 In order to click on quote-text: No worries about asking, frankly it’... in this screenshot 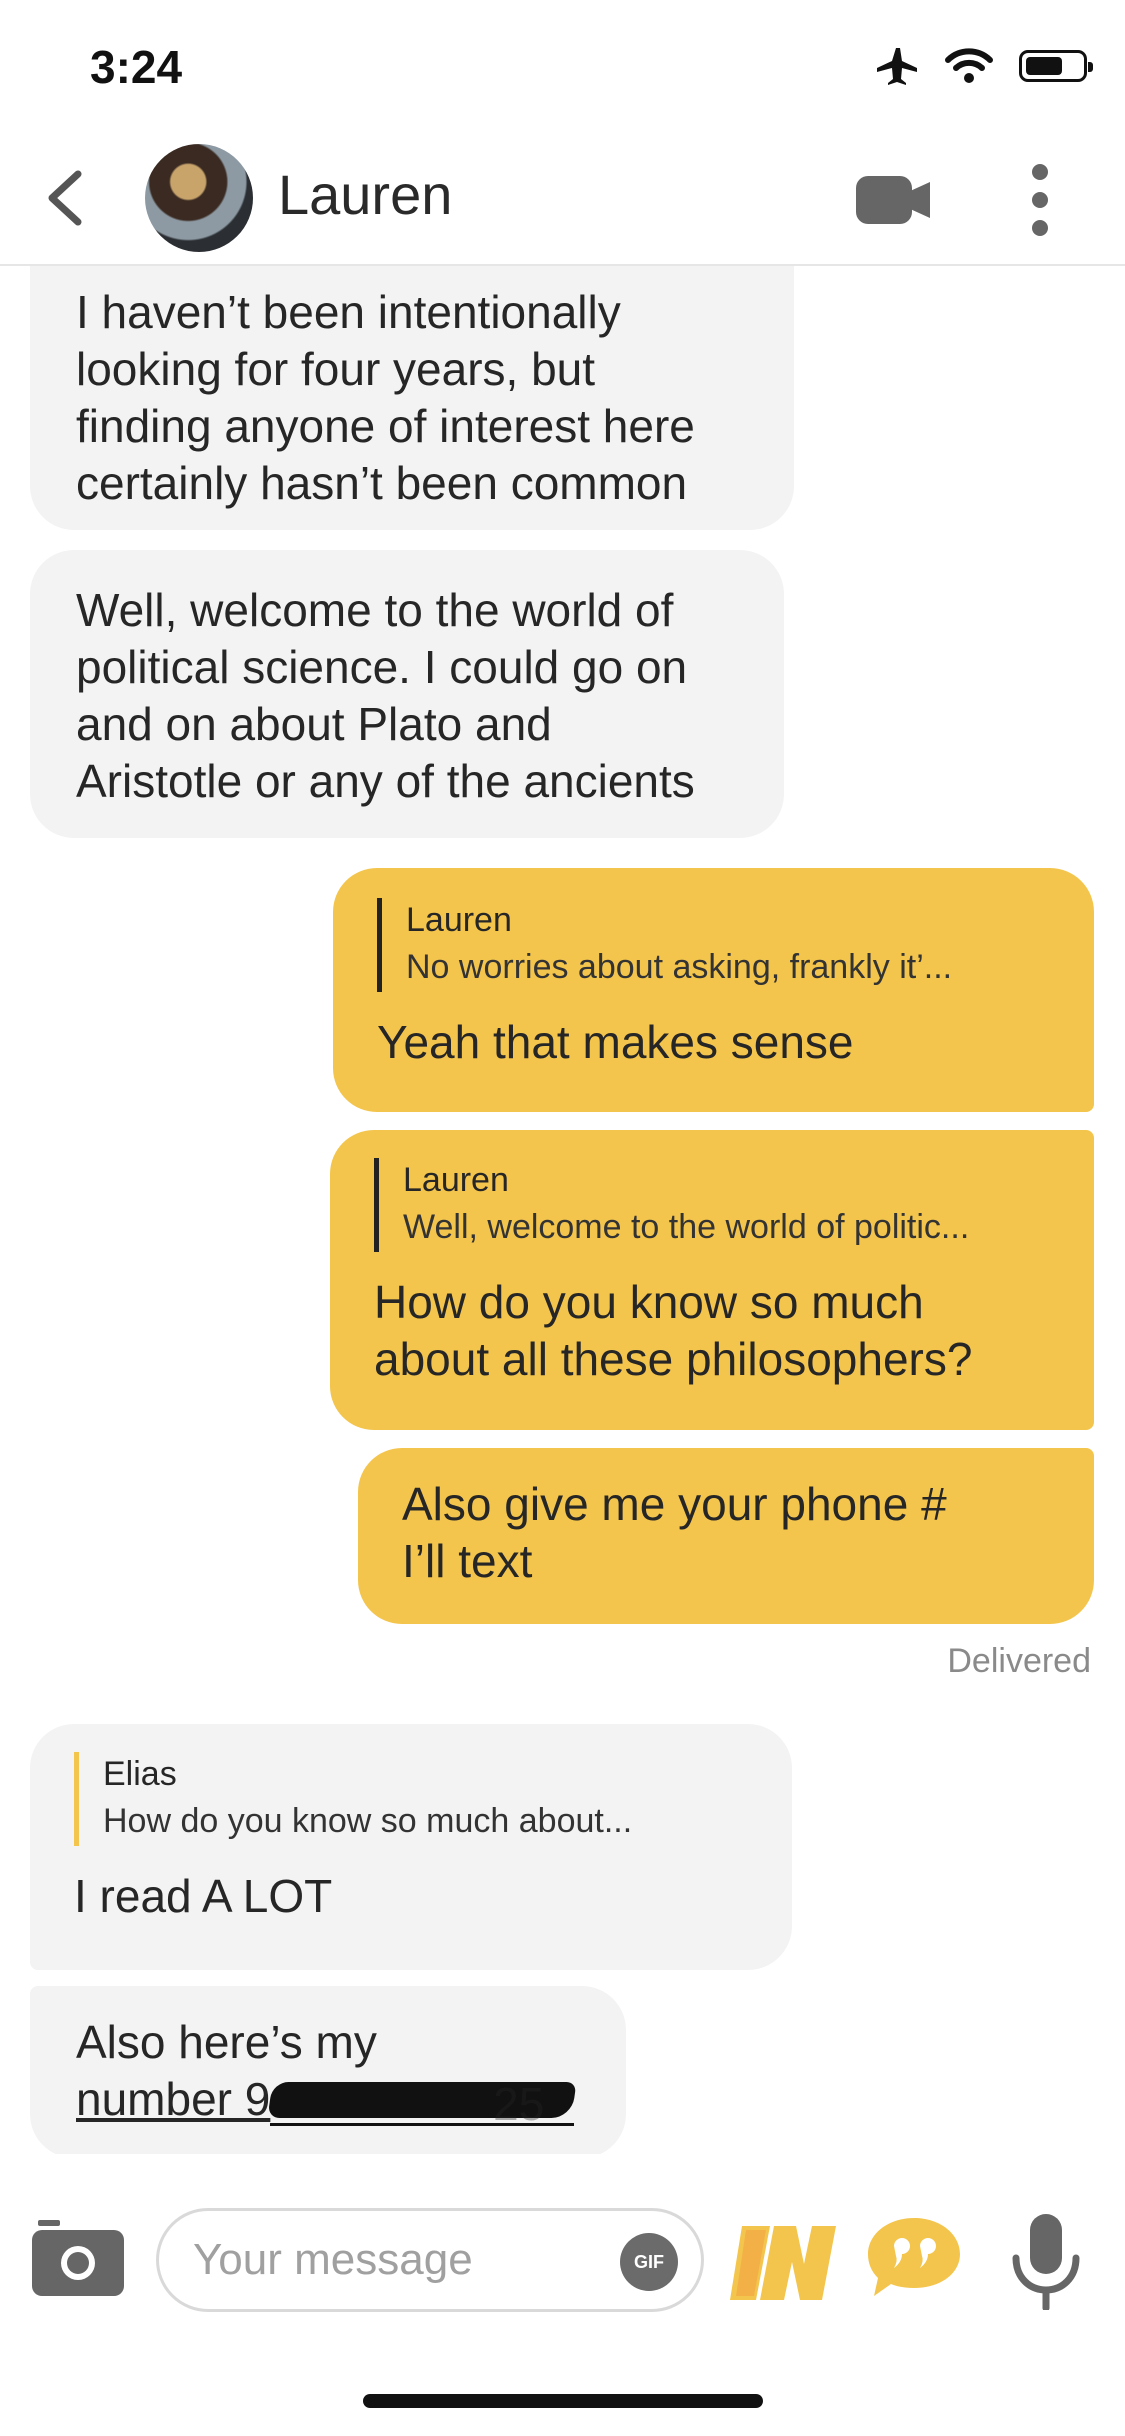, I will do `click(679, 967)`.